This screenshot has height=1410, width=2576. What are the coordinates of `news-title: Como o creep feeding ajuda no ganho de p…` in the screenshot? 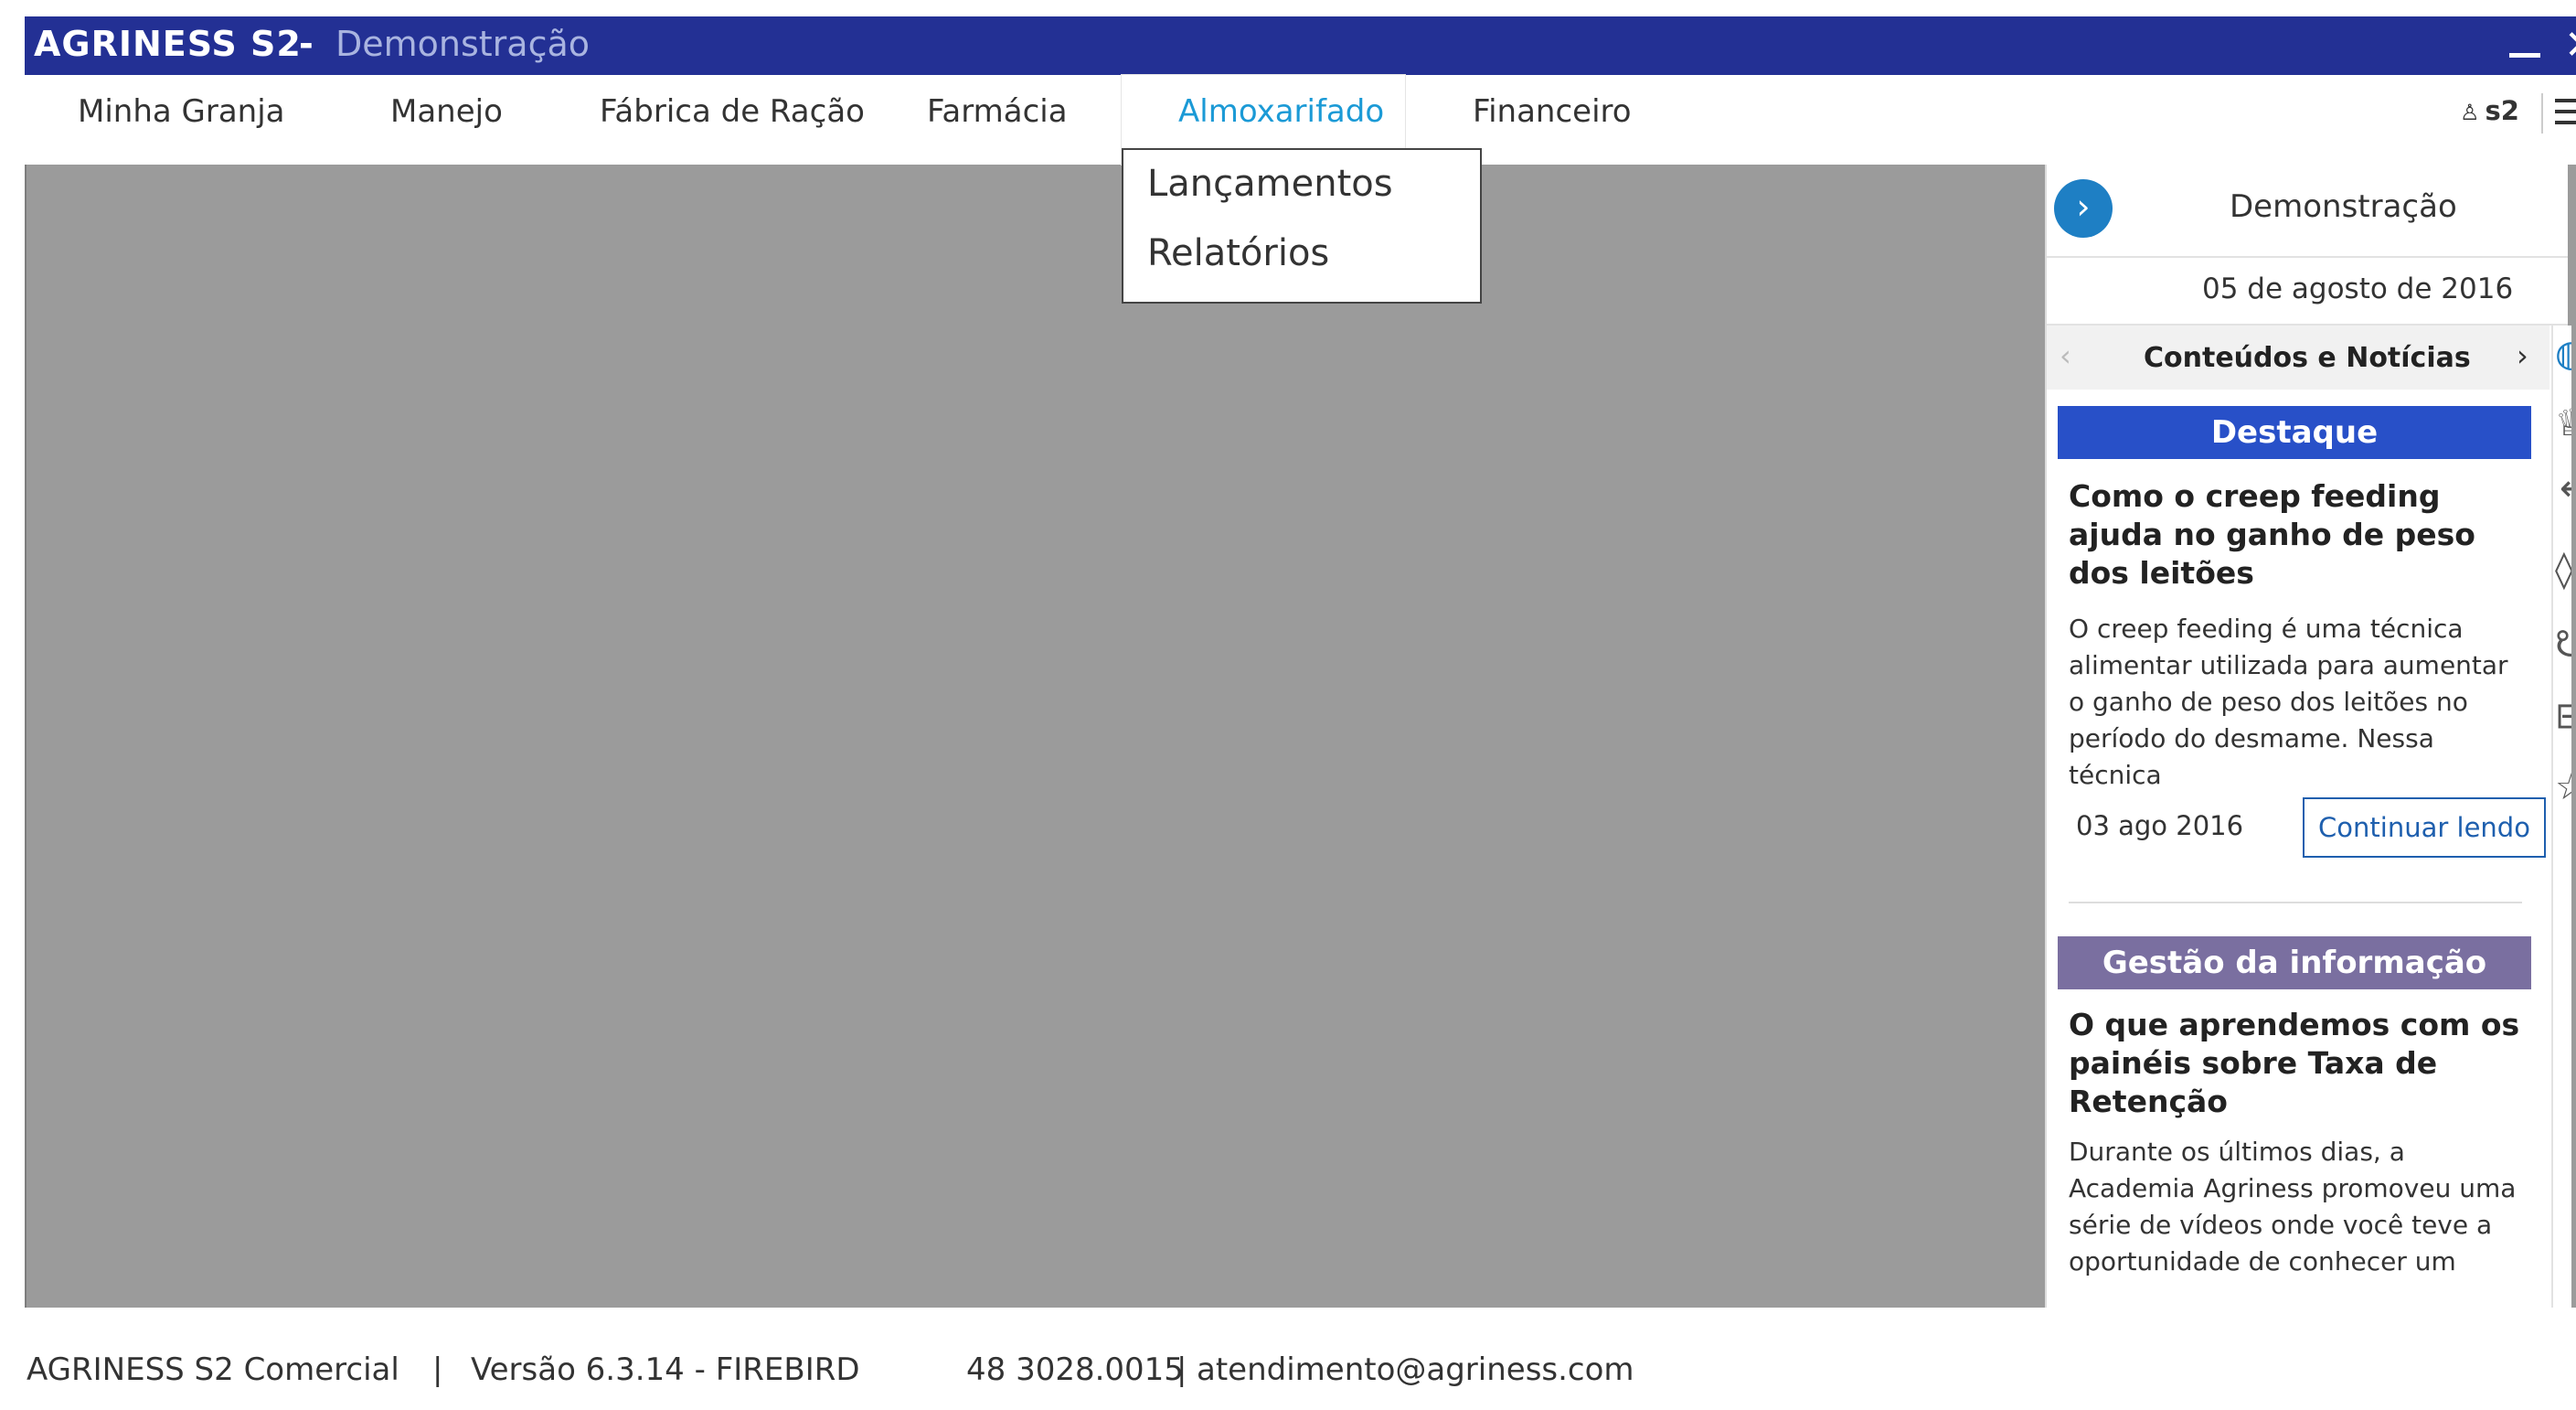 It's located at (2297, 535).